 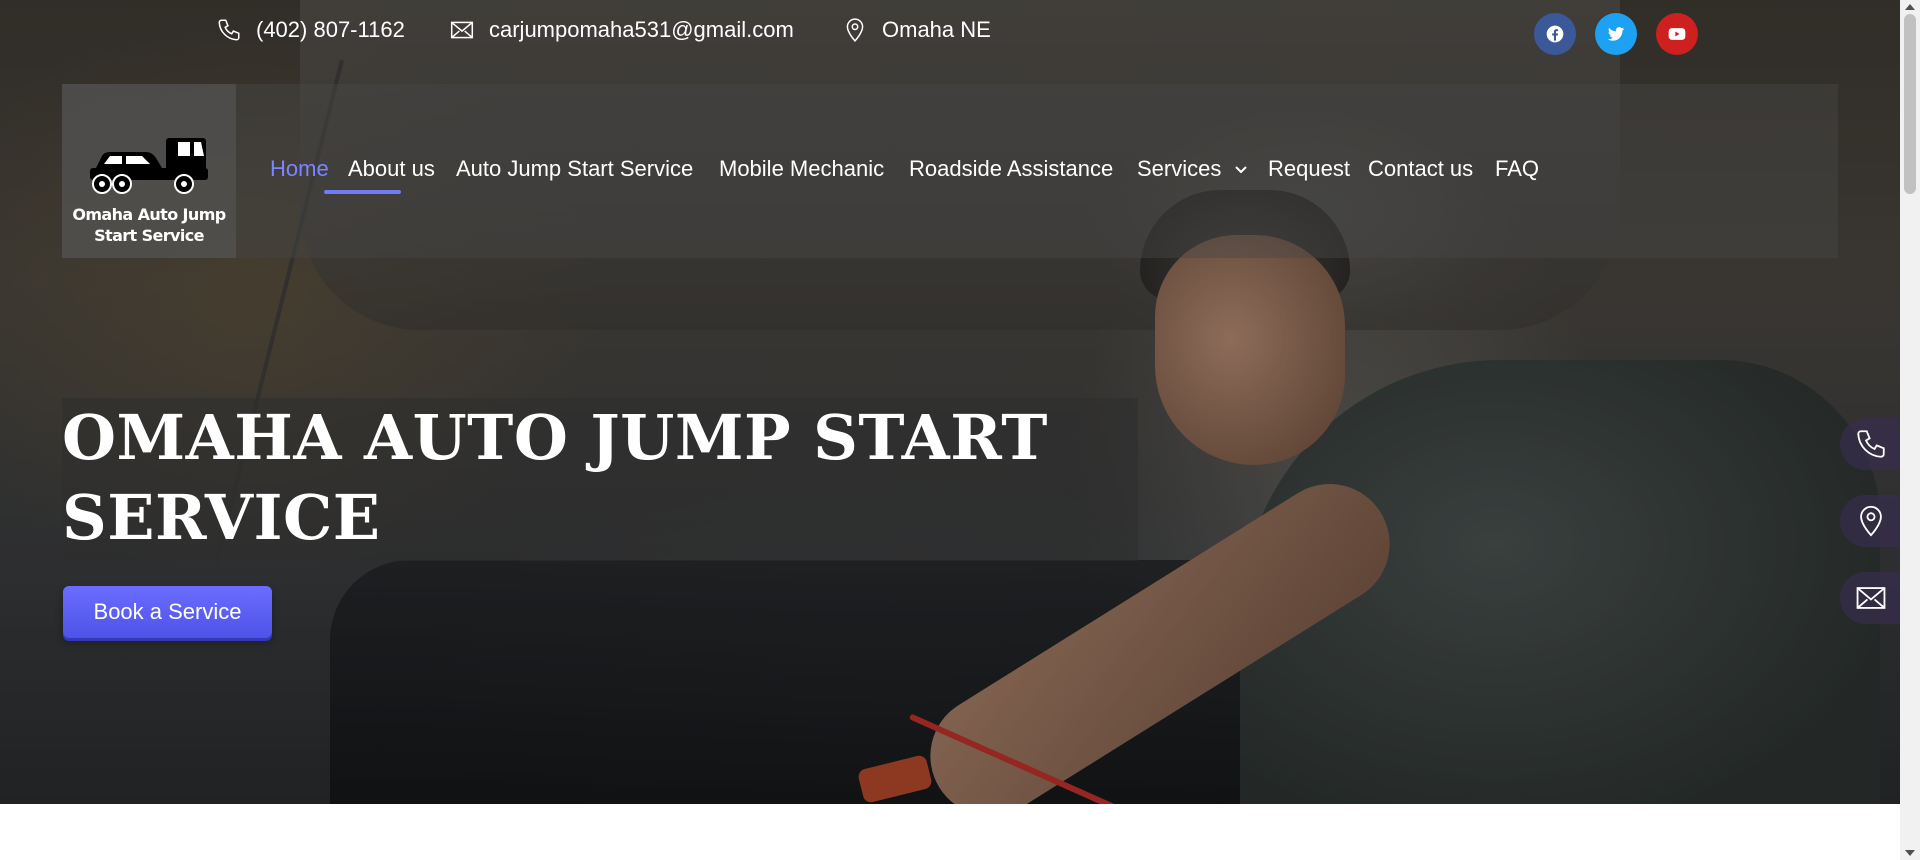 I want to click on nav-roadside-assistance: Roadside Assistance, so click(x=1011, y=169).